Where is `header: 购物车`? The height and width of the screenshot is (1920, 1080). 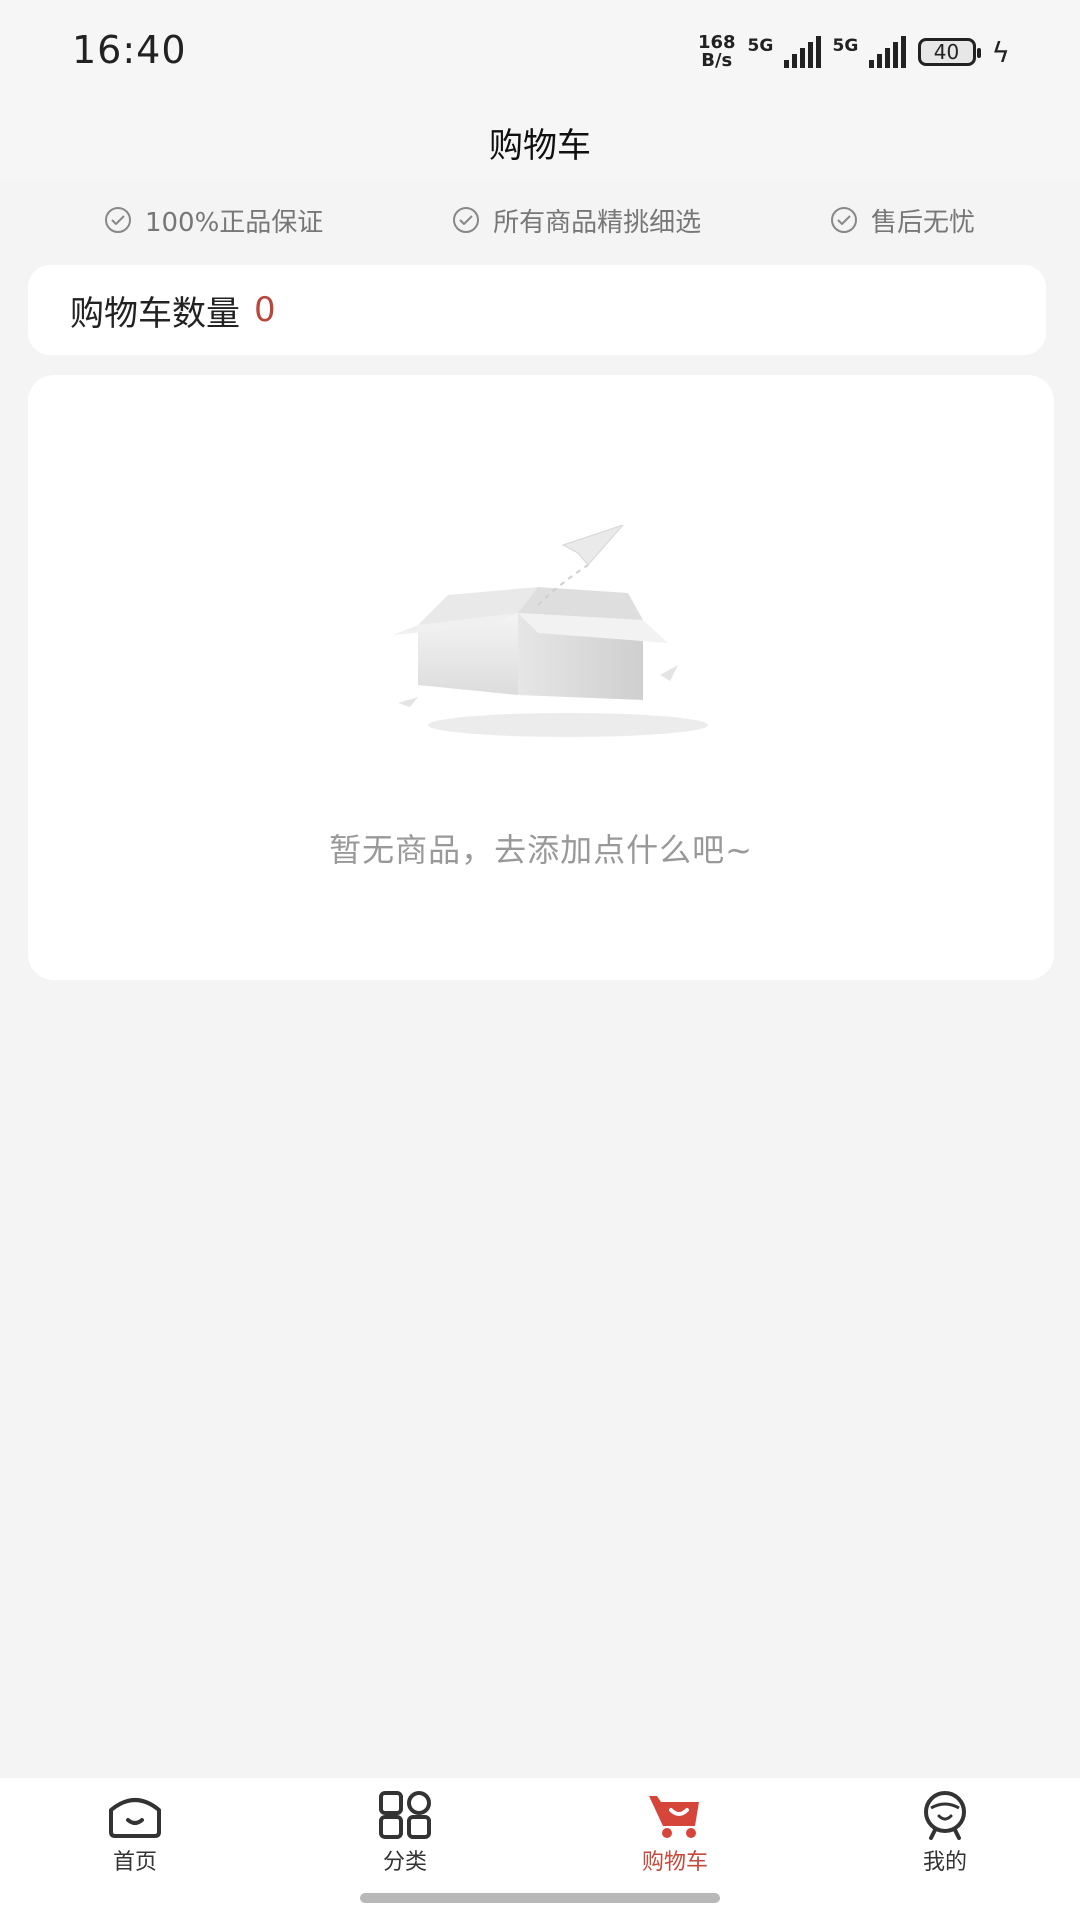 header: 购物车 is located at coordinates (540, 142).